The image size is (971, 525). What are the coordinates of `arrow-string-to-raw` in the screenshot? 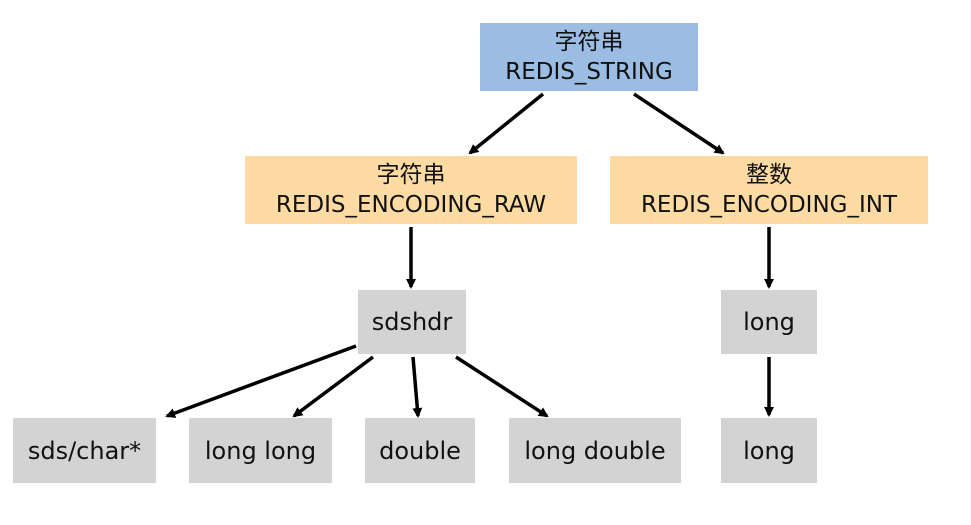 It's located at (506, 123).